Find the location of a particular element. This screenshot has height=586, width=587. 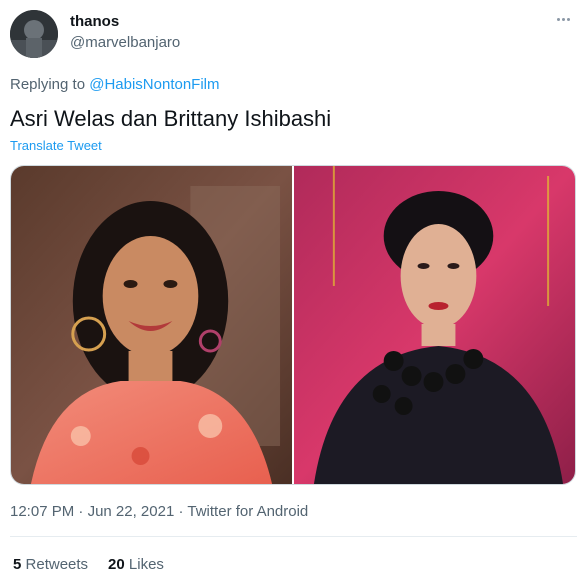

avatar-image is located at coordinates (34, 34).